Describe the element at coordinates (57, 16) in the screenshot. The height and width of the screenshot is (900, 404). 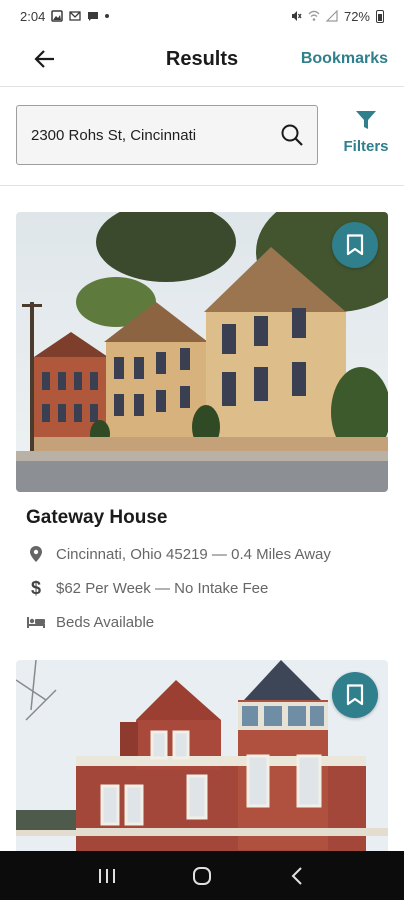
I see `gallery-icon` at that location.